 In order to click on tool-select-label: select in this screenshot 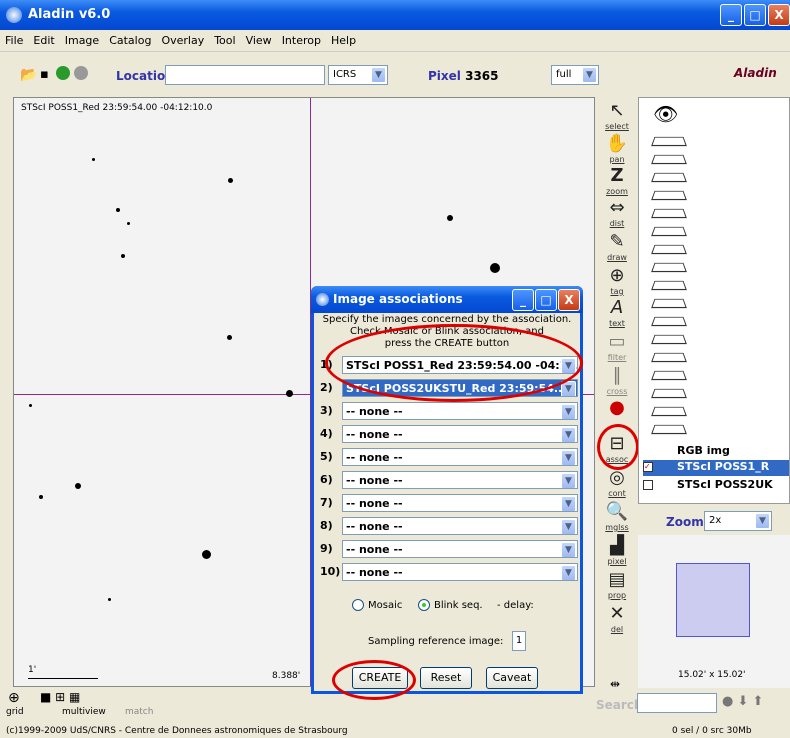, I will do `click(617, 126)`.